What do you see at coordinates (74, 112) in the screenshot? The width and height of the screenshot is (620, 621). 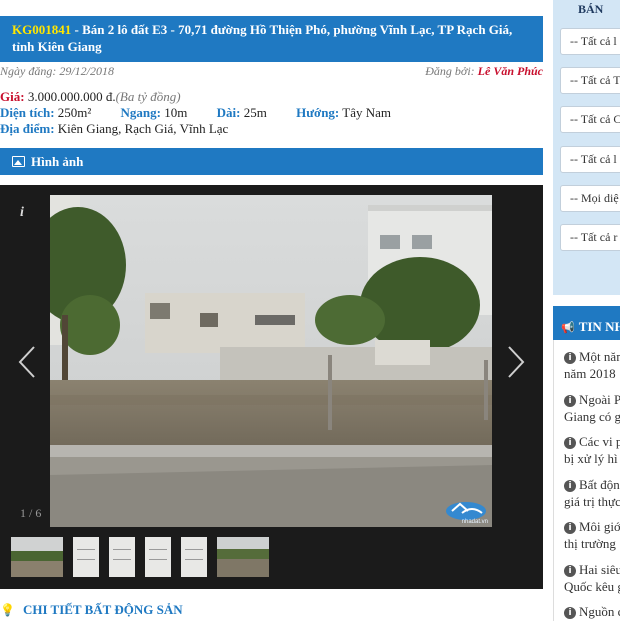 I see `area-value: 250m²` at bounding box center [74, 112].